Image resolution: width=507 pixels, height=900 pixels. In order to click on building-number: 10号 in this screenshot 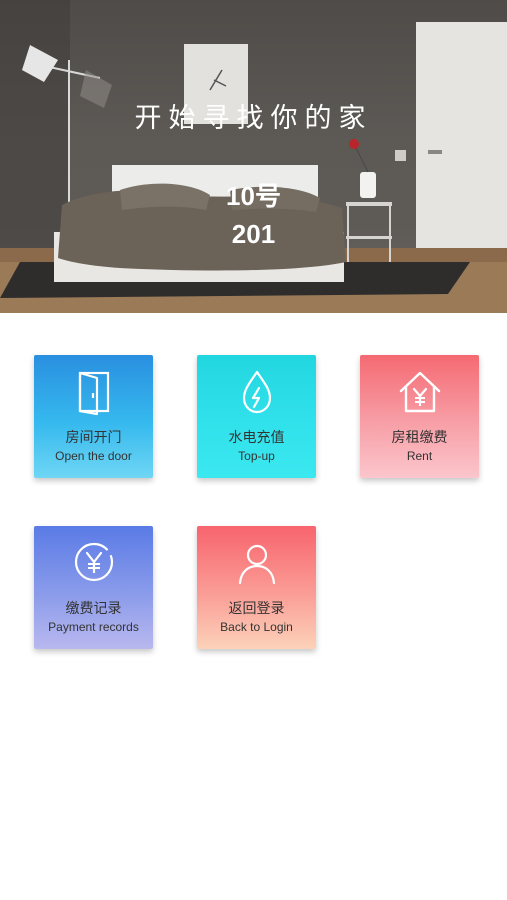, I will do `click(253, 196)`.